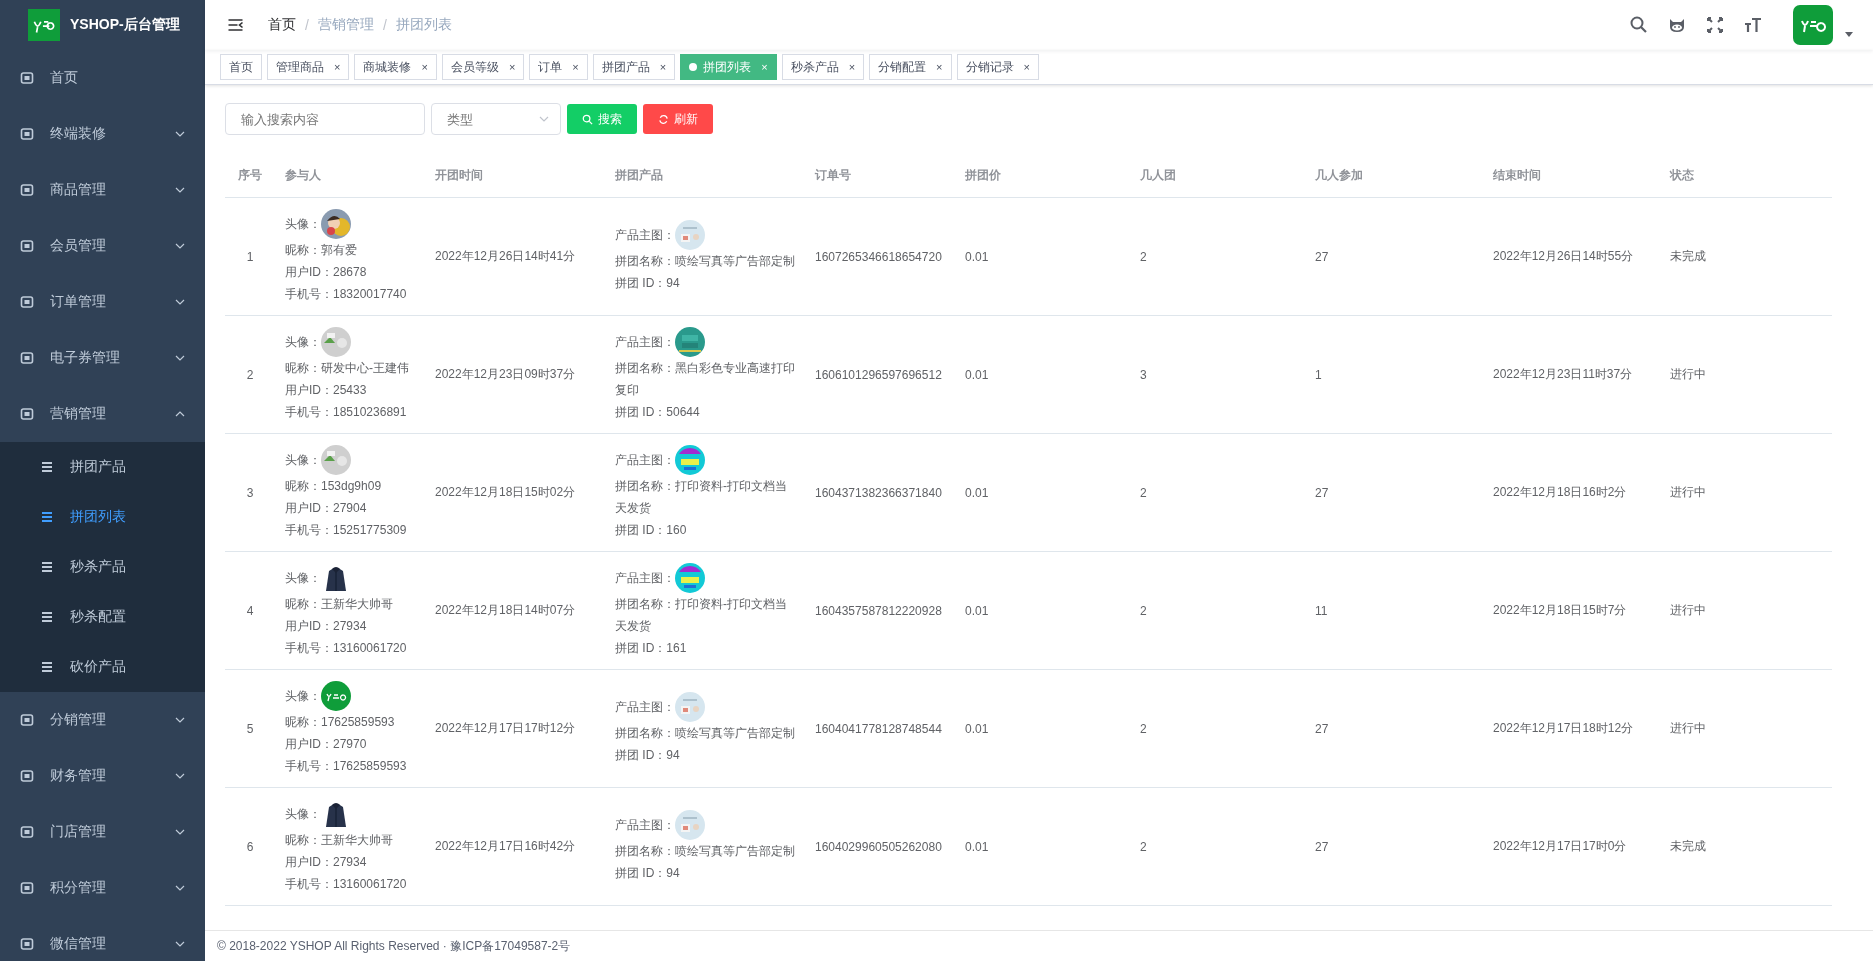 The image size is (1873, 961). Describe the element at coordinates (1813, 25) in the screenshot. I see `avatar-icon` at that location.